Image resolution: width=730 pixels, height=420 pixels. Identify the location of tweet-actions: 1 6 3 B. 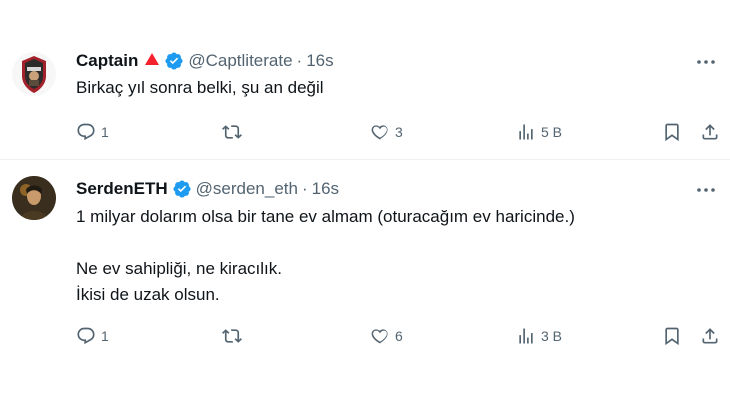
(397, 336).